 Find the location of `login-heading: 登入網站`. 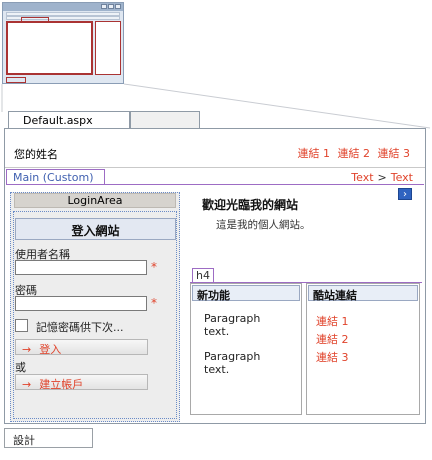

login-heading: 登入網站 is located at coordinates (95, 229).